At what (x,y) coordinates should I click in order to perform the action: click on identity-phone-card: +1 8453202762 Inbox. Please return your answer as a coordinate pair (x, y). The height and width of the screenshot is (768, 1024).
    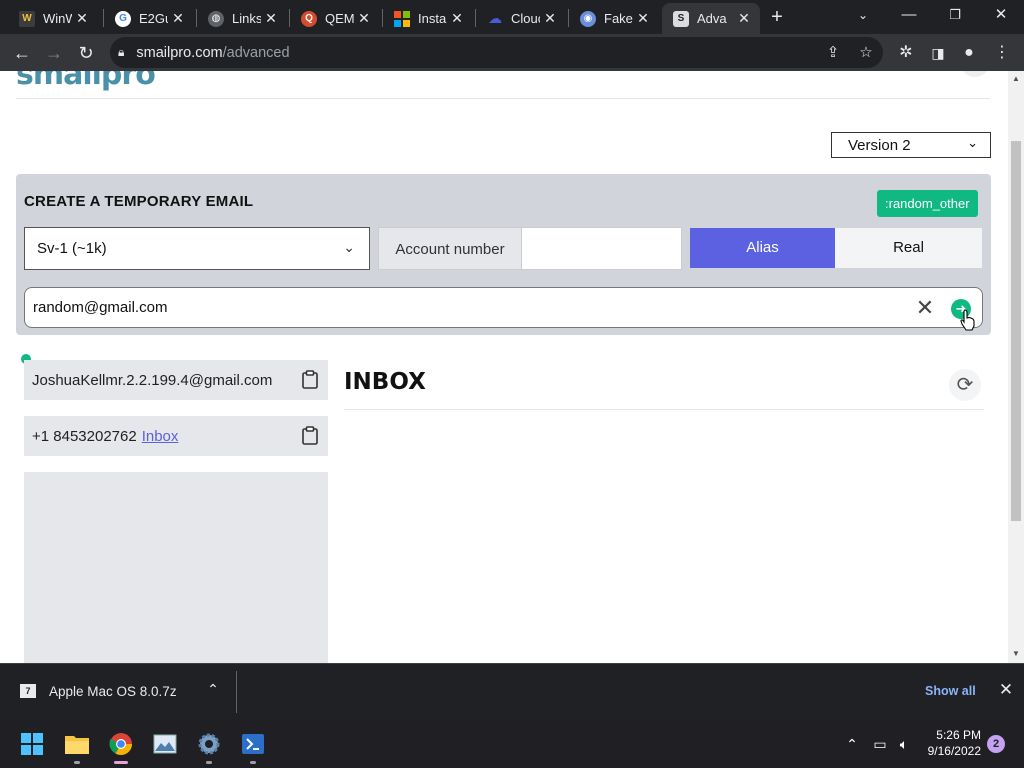
    Looking at the image, I should click on (176, 436).